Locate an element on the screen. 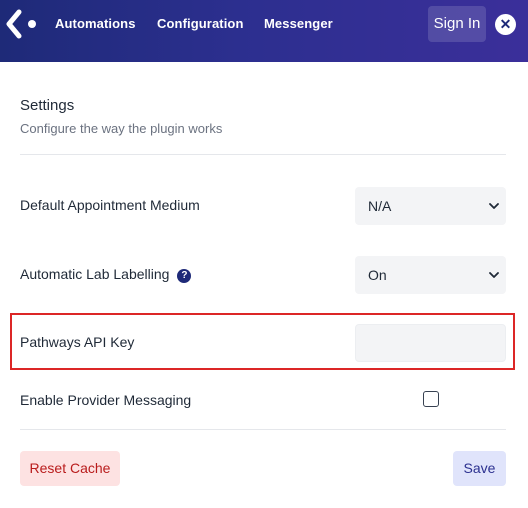  appointment-medium-label: Default Appointment Medium is located at coordinates (110, 205).